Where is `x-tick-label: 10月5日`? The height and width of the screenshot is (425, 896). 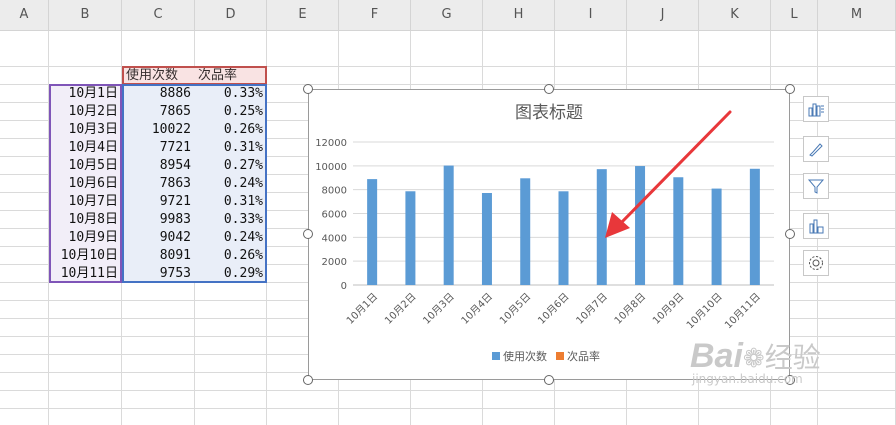
x-tick-label: 10月5日 is located at coordinates (515, 309).